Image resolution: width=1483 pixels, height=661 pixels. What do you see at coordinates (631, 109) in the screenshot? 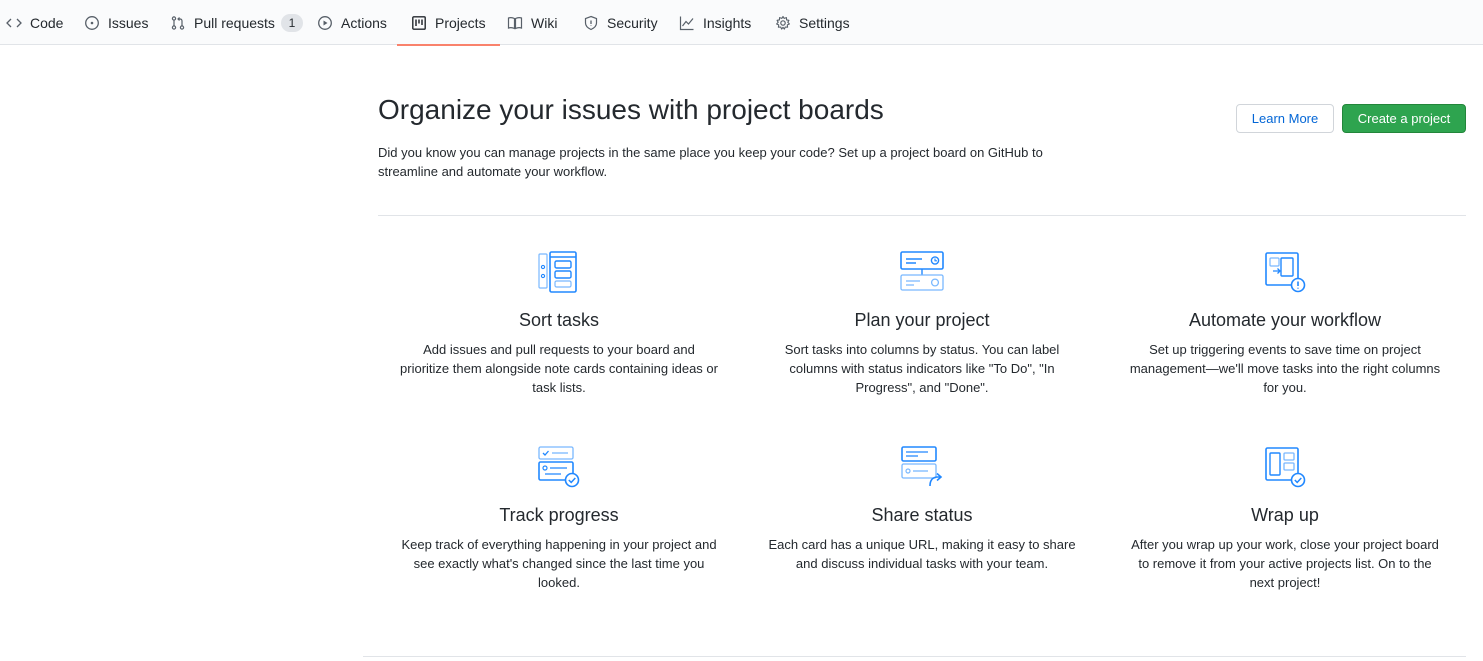
I see `page-title: Organize your issues with project boards` at bounding box center [631, 109].